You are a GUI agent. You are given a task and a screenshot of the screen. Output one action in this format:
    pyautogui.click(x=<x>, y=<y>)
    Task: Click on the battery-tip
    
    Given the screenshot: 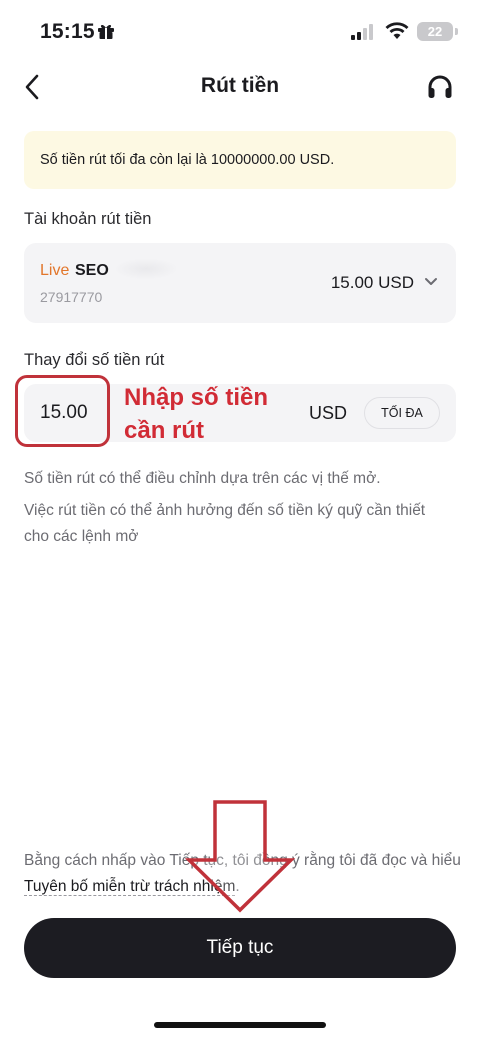 What is the action you would take?
    pyautogui.click(x=456, y=31)
    